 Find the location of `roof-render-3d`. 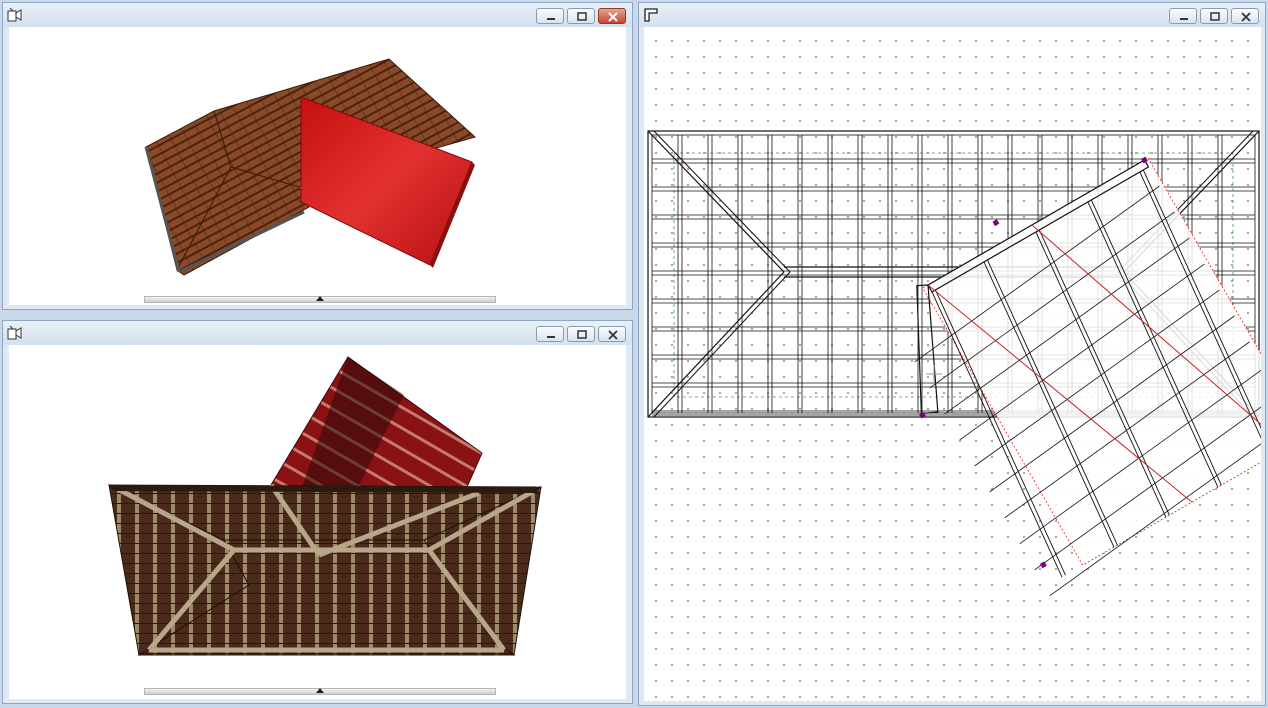

roof-render-3d is located at coordinates (310, 167).